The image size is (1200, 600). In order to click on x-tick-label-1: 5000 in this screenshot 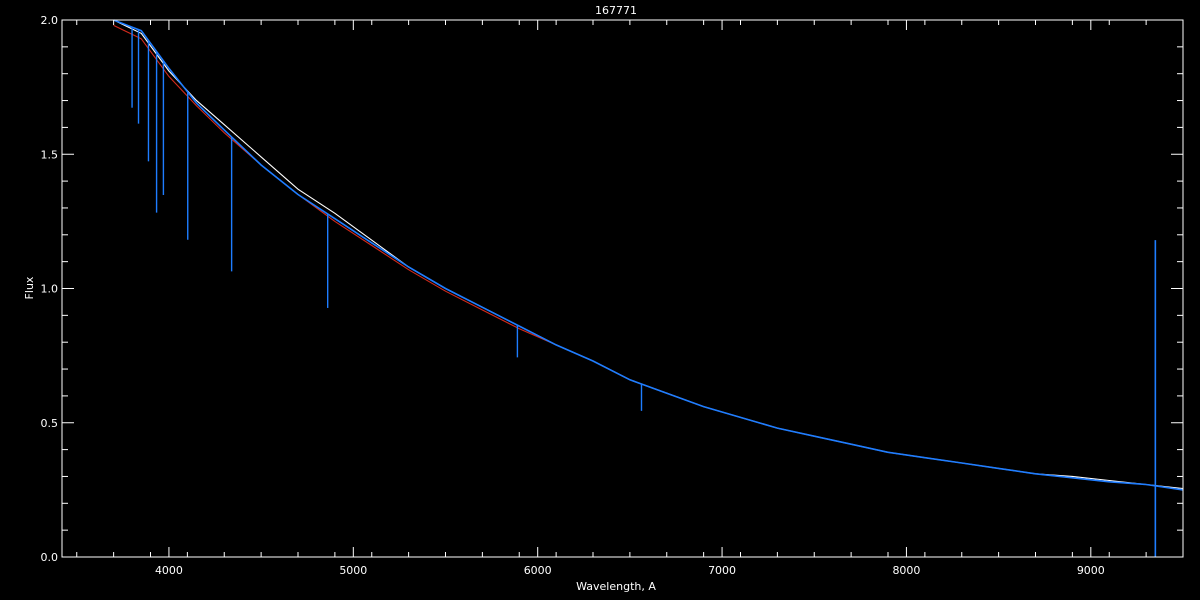, I will do `click(353, 570)`.